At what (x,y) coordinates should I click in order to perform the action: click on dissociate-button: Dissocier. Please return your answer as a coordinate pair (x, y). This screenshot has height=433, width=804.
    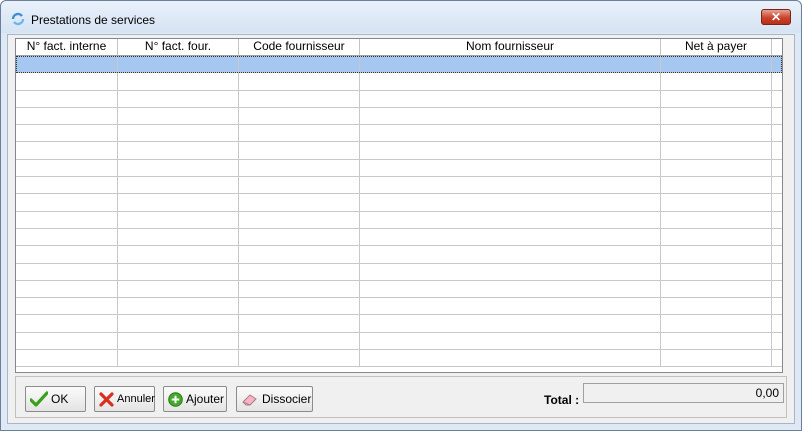
    Looking at the image, I should click on (274, 399).